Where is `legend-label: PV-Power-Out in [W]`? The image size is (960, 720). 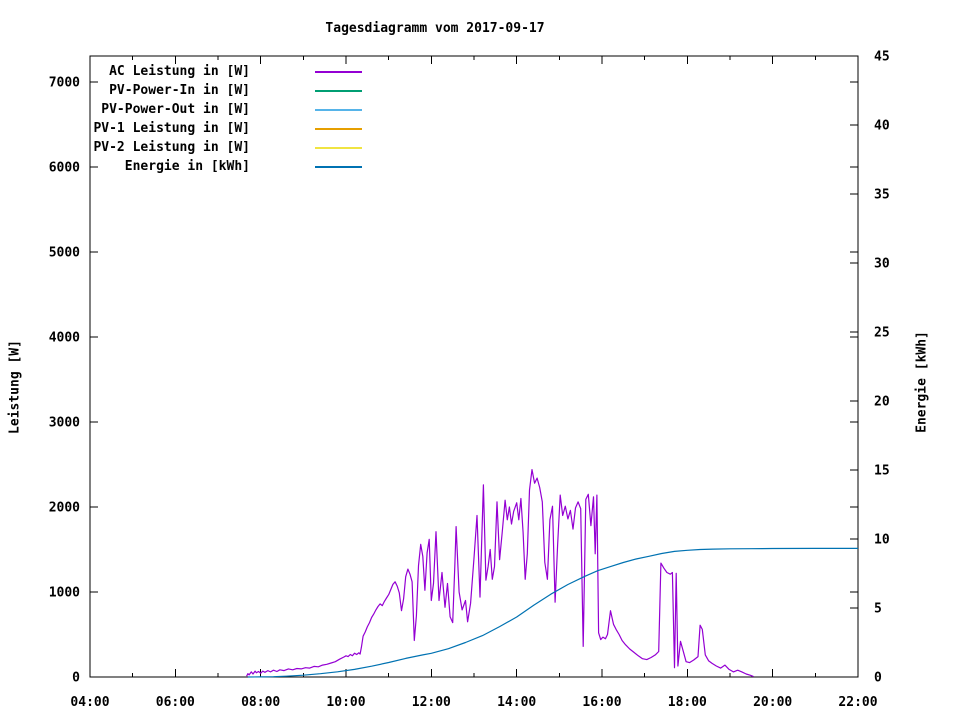
legend-label: PV-Power-Out in [W] is located at coordinates (175, 109).